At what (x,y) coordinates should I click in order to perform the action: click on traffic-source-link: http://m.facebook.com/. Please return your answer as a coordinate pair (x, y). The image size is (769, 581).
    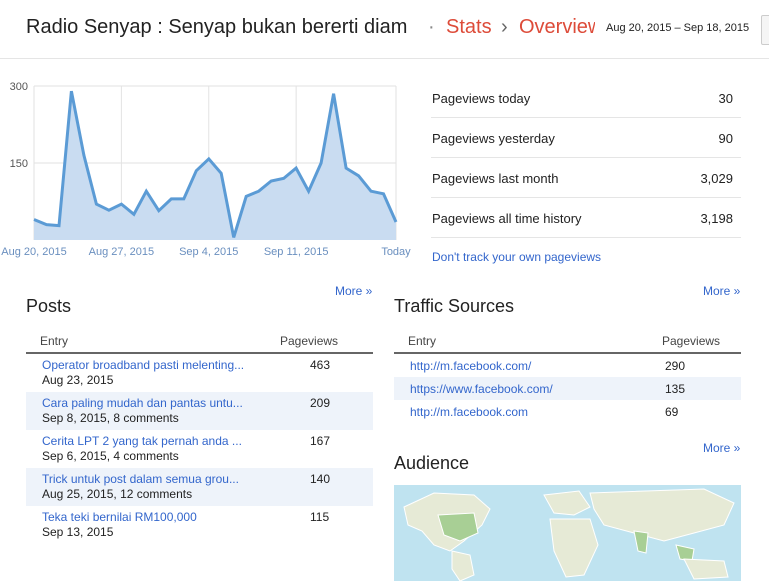
    Looking at the image, I should click on (470, 366).